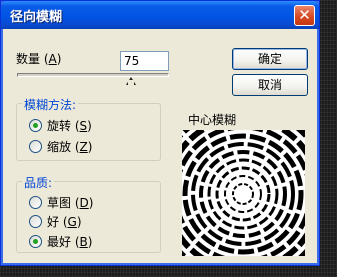 The image size is (337, 277). What do you see at coordinates (38, 182) in the screenshot?
I see `quality-title: 品质:` at bounding box center [38, 182].